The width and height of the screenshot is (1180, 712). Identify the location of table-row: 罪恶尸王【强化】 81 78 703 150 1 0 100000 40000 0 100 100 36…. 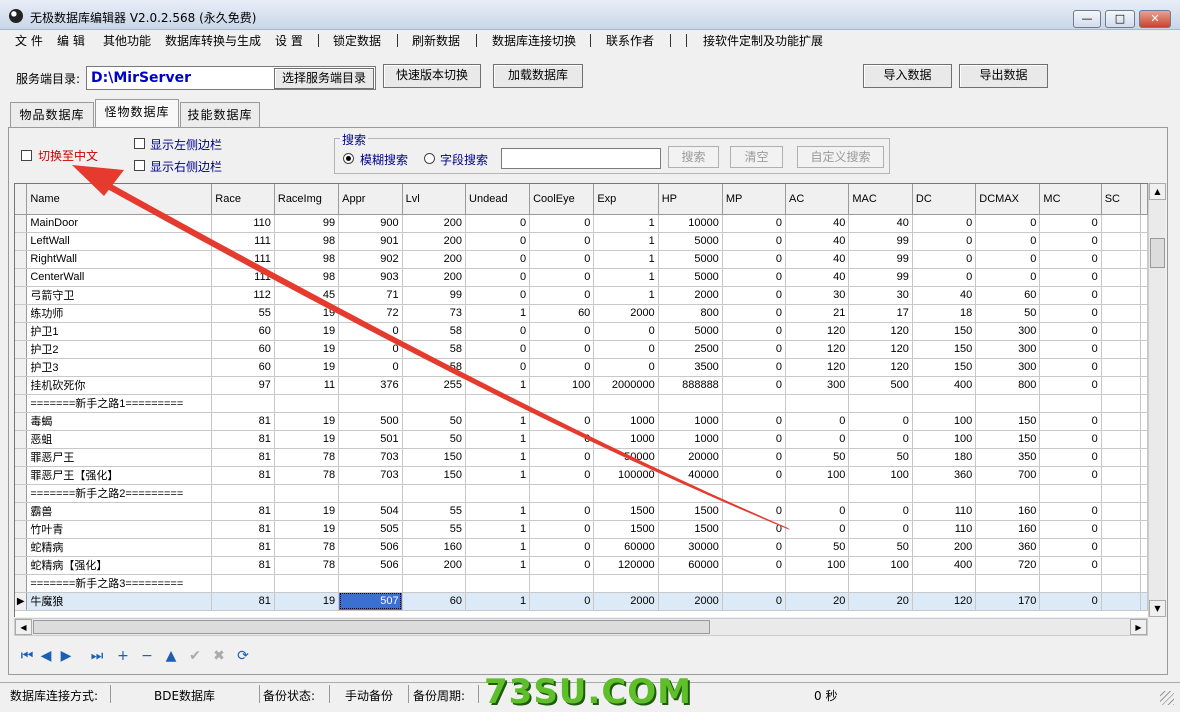
(581, 475).